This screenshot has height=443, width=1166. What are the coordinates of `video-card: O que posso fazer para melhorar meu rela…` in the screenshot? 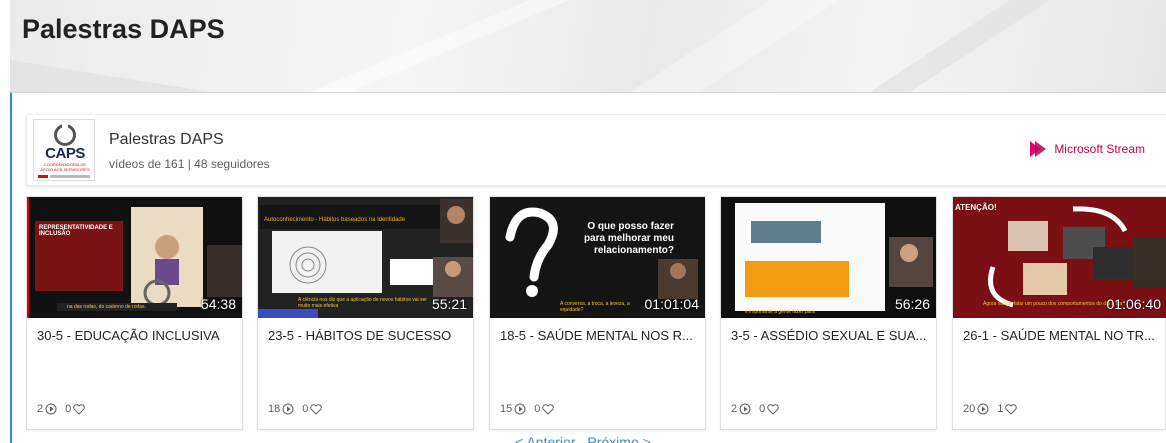 It's located at (597, 313).